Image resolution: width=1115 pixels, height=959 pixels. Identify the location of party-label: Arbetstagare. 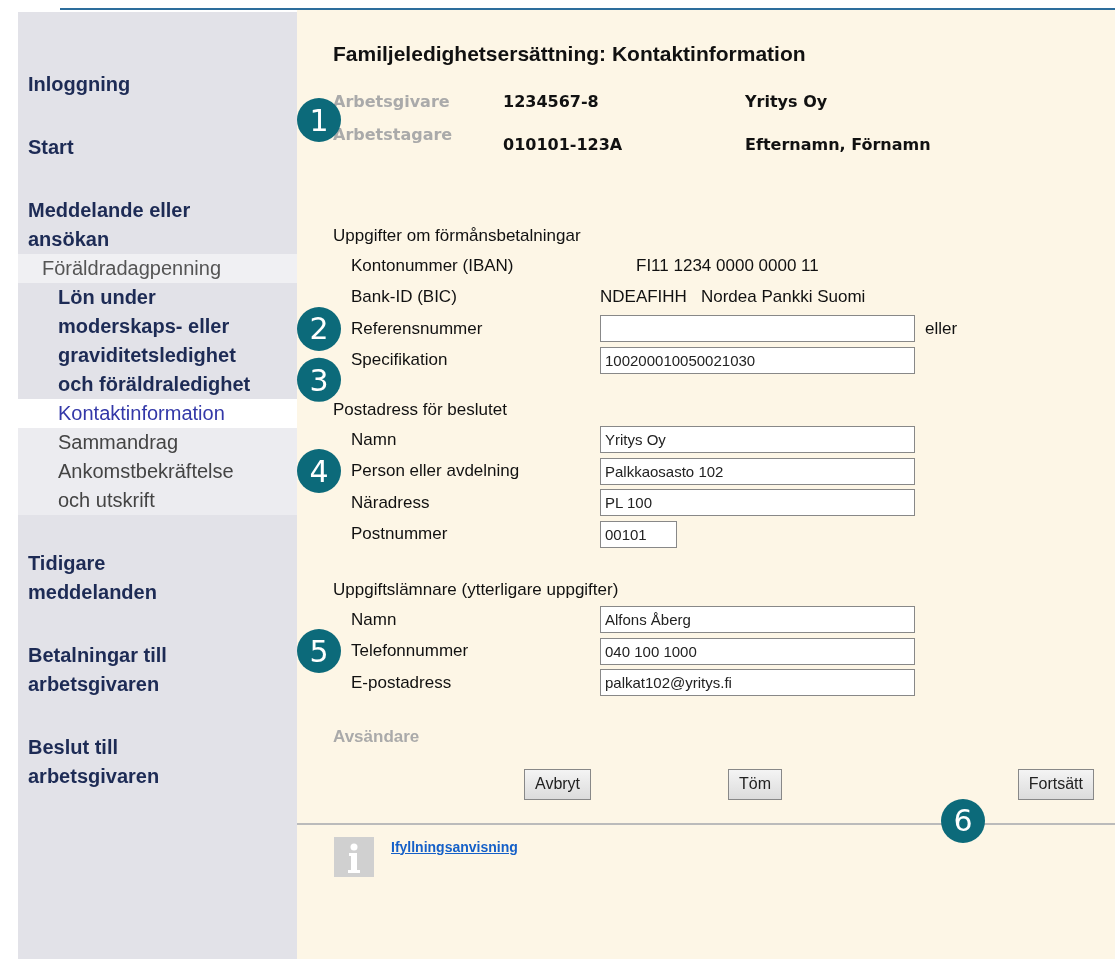
(393, 134).